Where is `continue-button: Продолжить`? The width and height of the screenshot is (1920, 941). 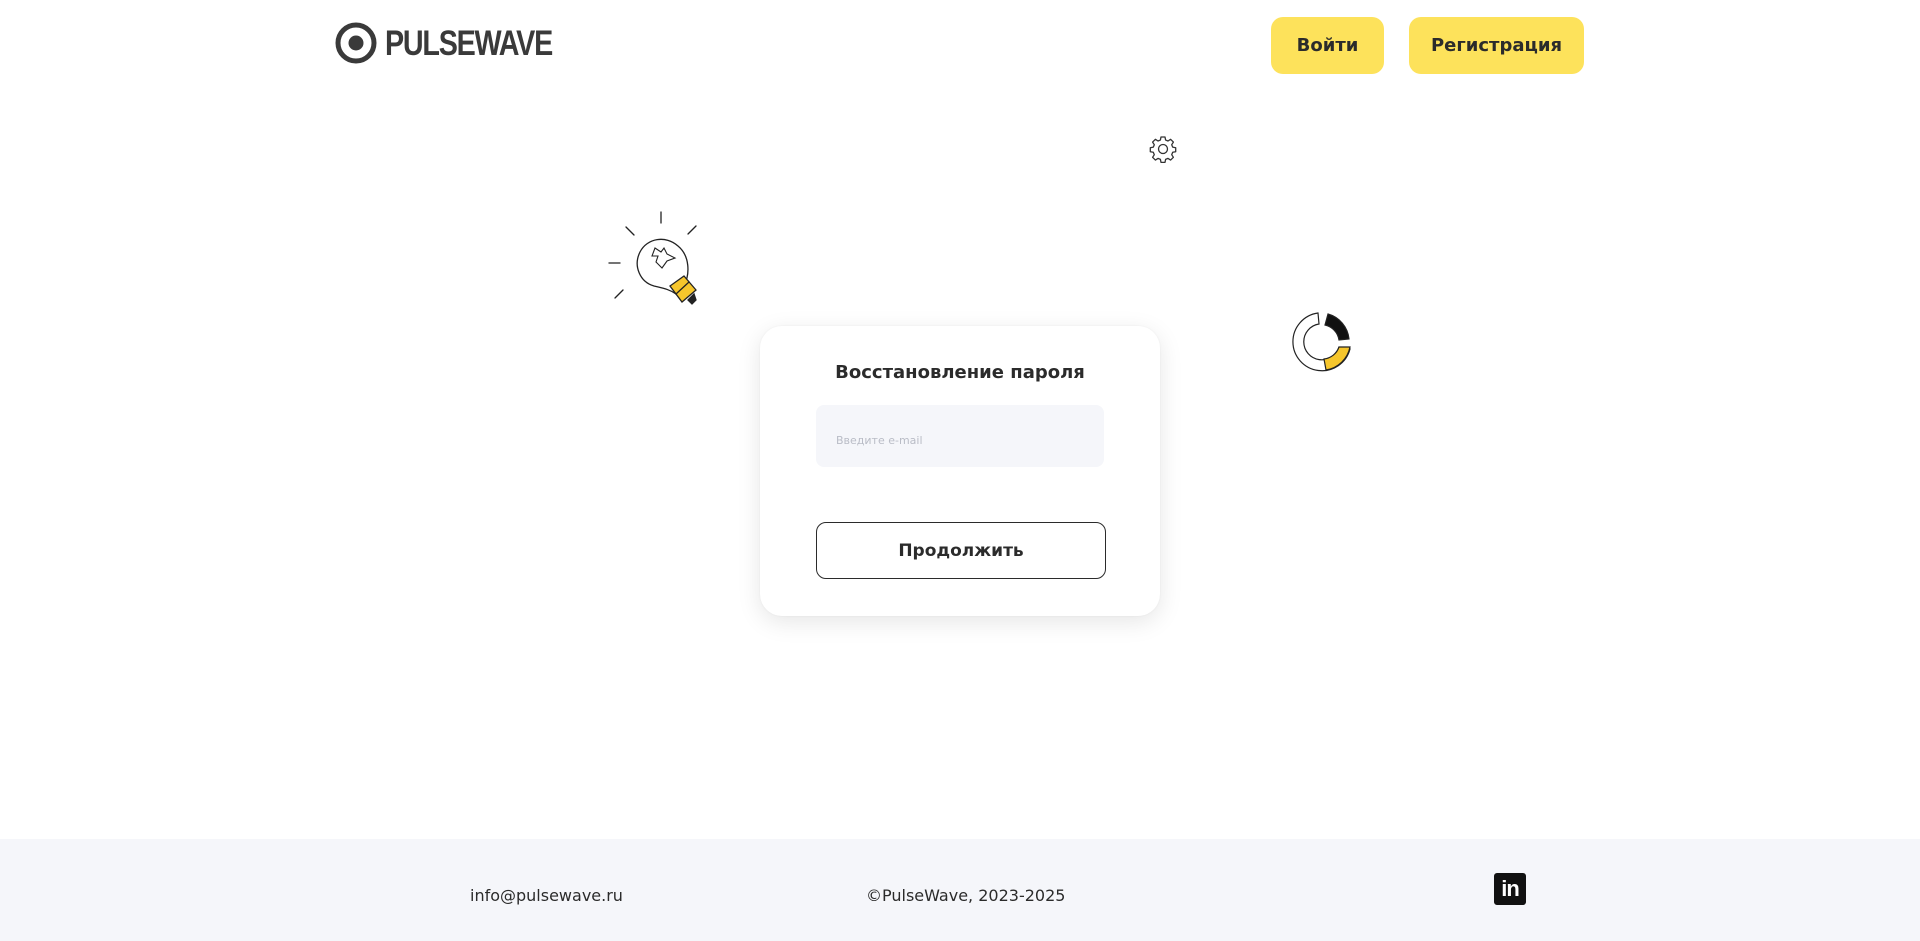
continue-button: Продолжить is located at coordinates (961, 550).